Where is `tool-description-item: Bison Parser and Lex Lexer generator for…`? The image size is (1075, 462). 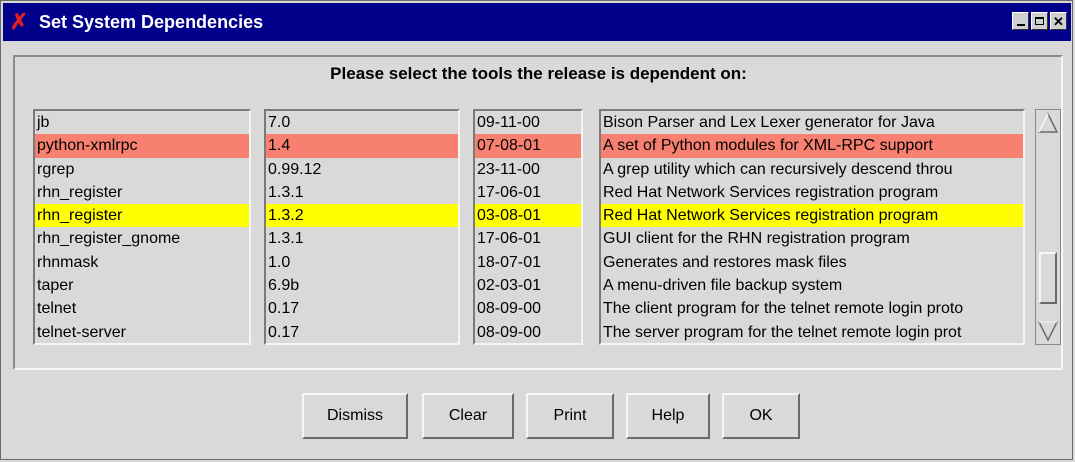 tool-description-item: Bison Parser and Lex Lexer generator for… is located at coordinates (812, 122).